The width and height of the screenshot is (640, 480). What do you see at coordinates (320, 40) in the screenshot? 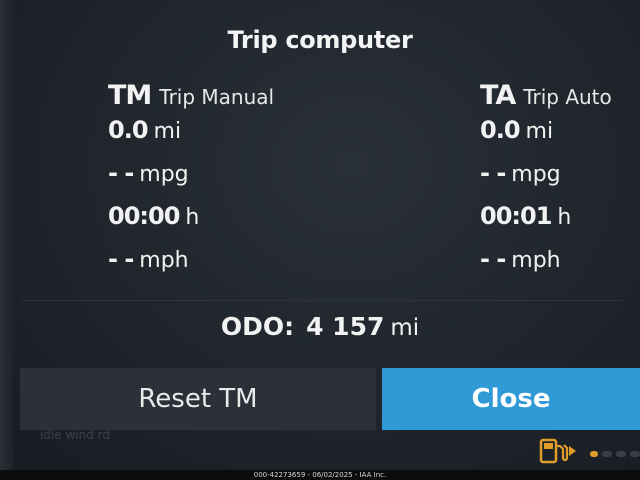
I see `page-title: Trip computer` at bounding box center [320, 40].